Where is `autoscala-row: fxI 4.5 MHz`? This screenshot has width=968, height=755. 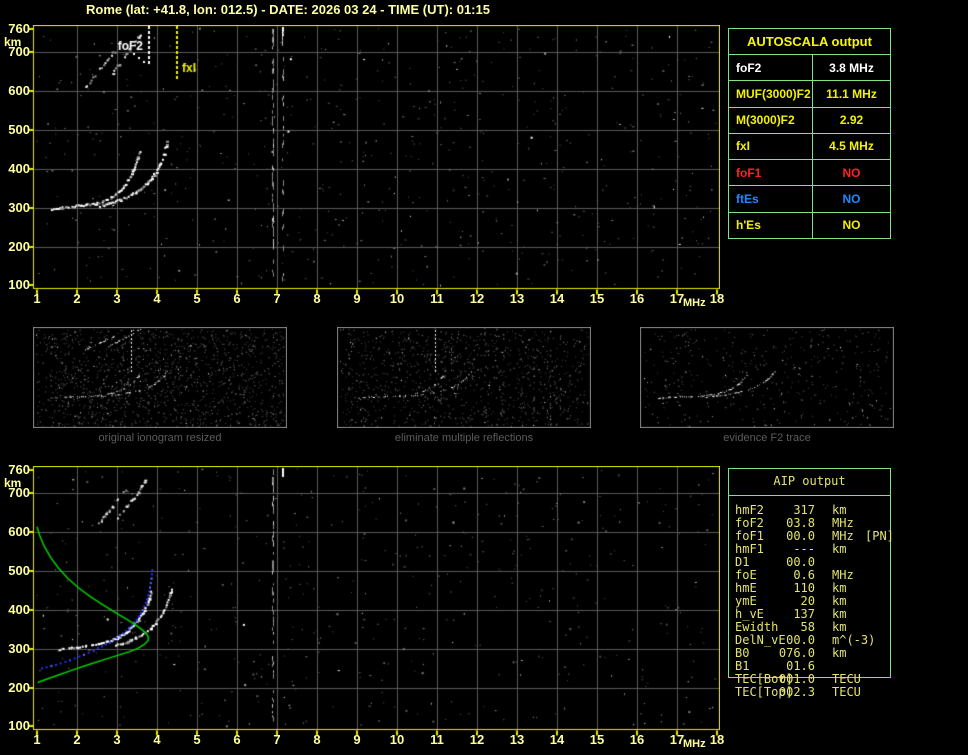
autoscala-row: fxI 4.5 MHz is located at coordinates (809, 146).